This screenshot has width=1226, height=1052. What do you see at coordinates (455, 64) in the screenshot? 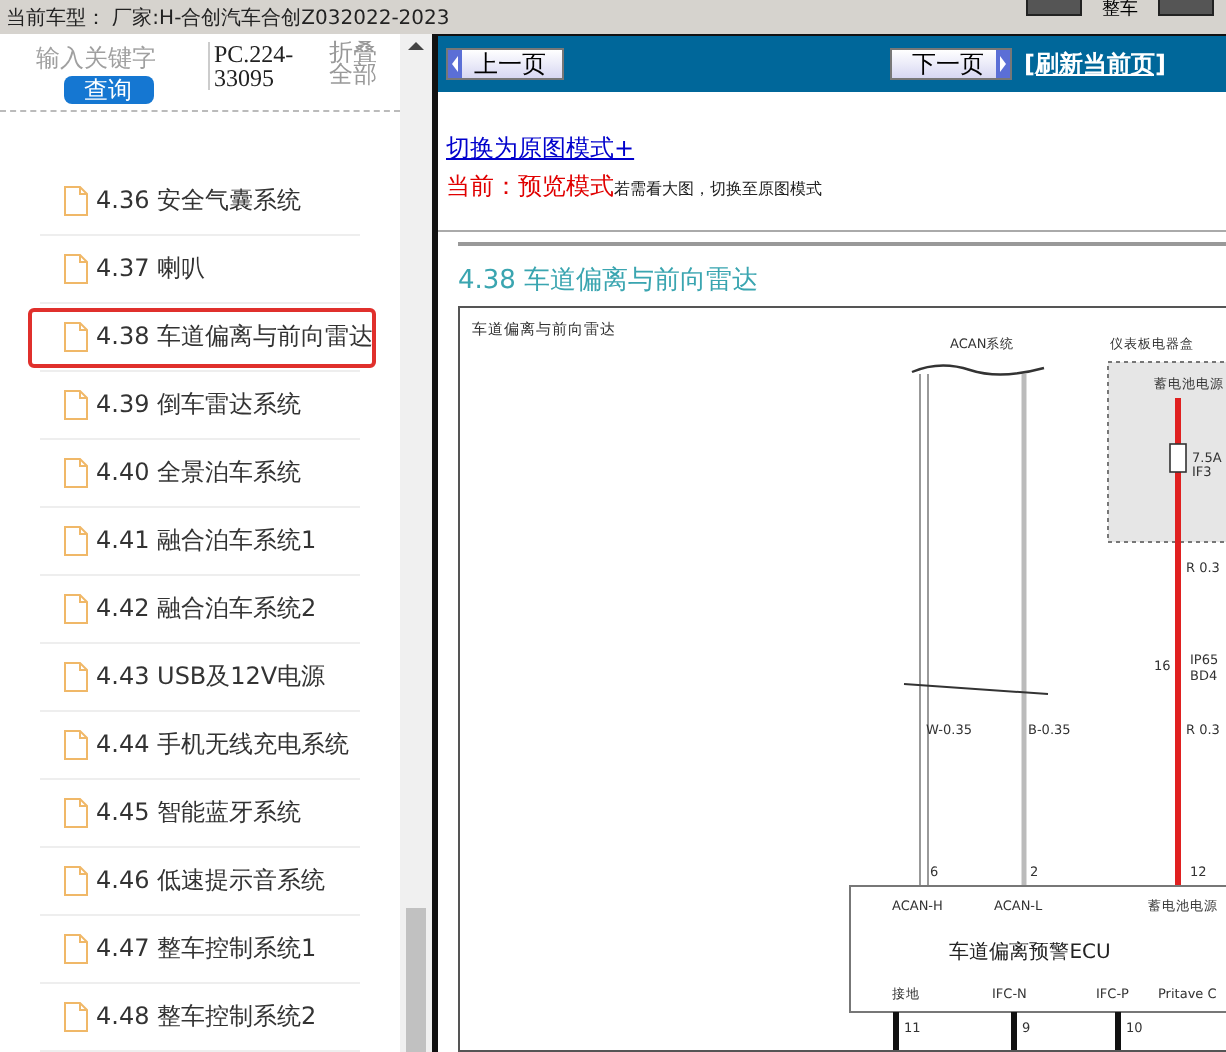
I see `left-arrow-icon` at bounding box center [455, 64].